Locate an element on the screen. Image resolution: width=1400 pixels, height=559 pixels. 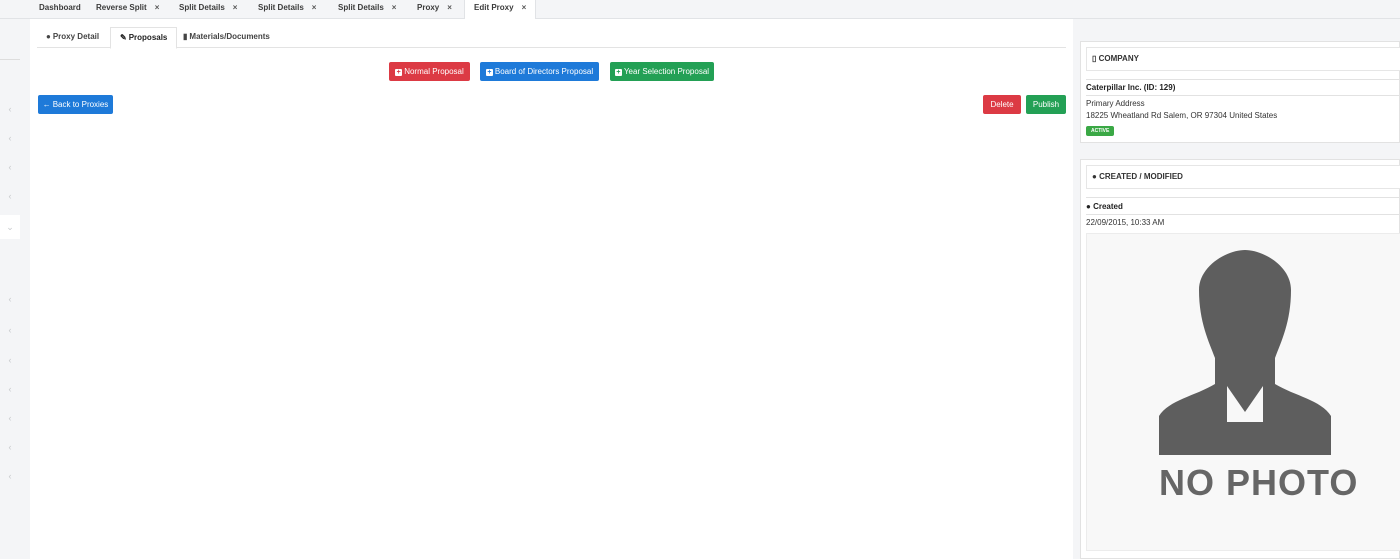
button-label: Back to Proxies is located at coordinates (80, 104).